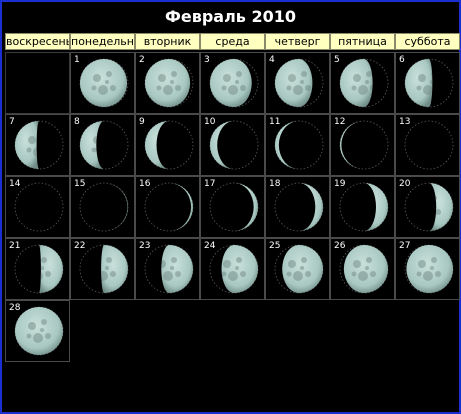  I want to click on day-cell: 18, so click(297, 207).